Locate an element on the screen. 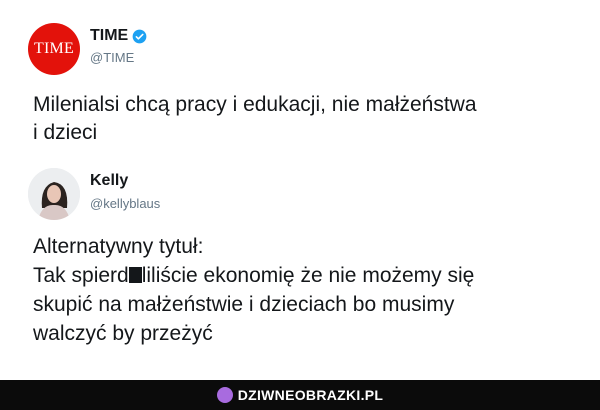 The height and width of the screenshot is (410, 600). tweet-text-line: Alternatywny tytuł: is located at coordinates (118, 246).